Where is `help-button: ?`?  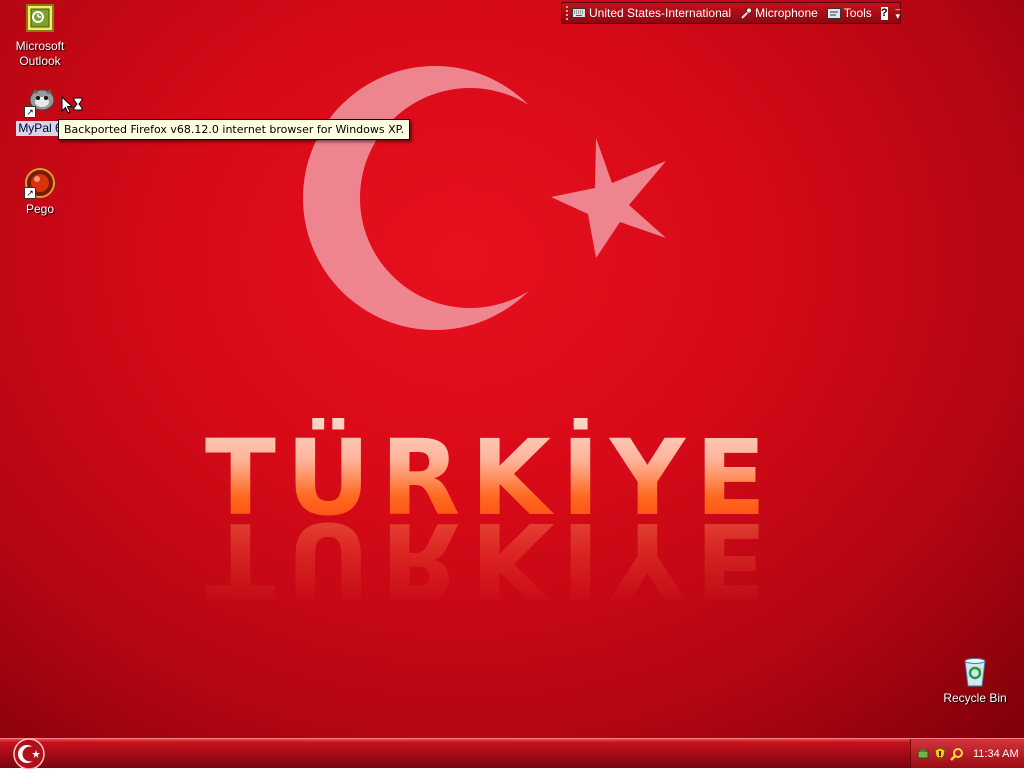 help-button: ? is located at coordinates (884, 13).